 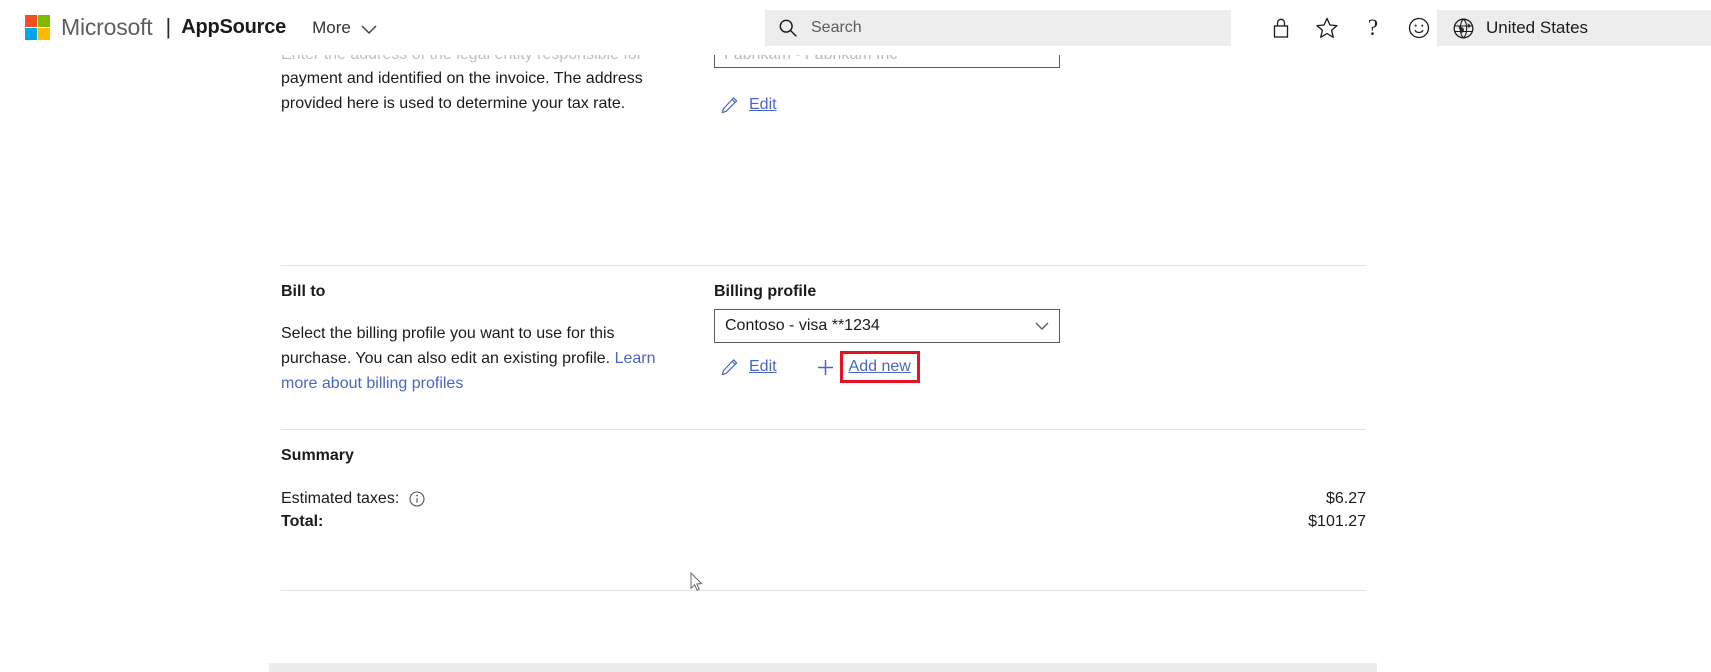 I want to click on billing-profile-edit-button: Edit, so click(x=747, y=367).